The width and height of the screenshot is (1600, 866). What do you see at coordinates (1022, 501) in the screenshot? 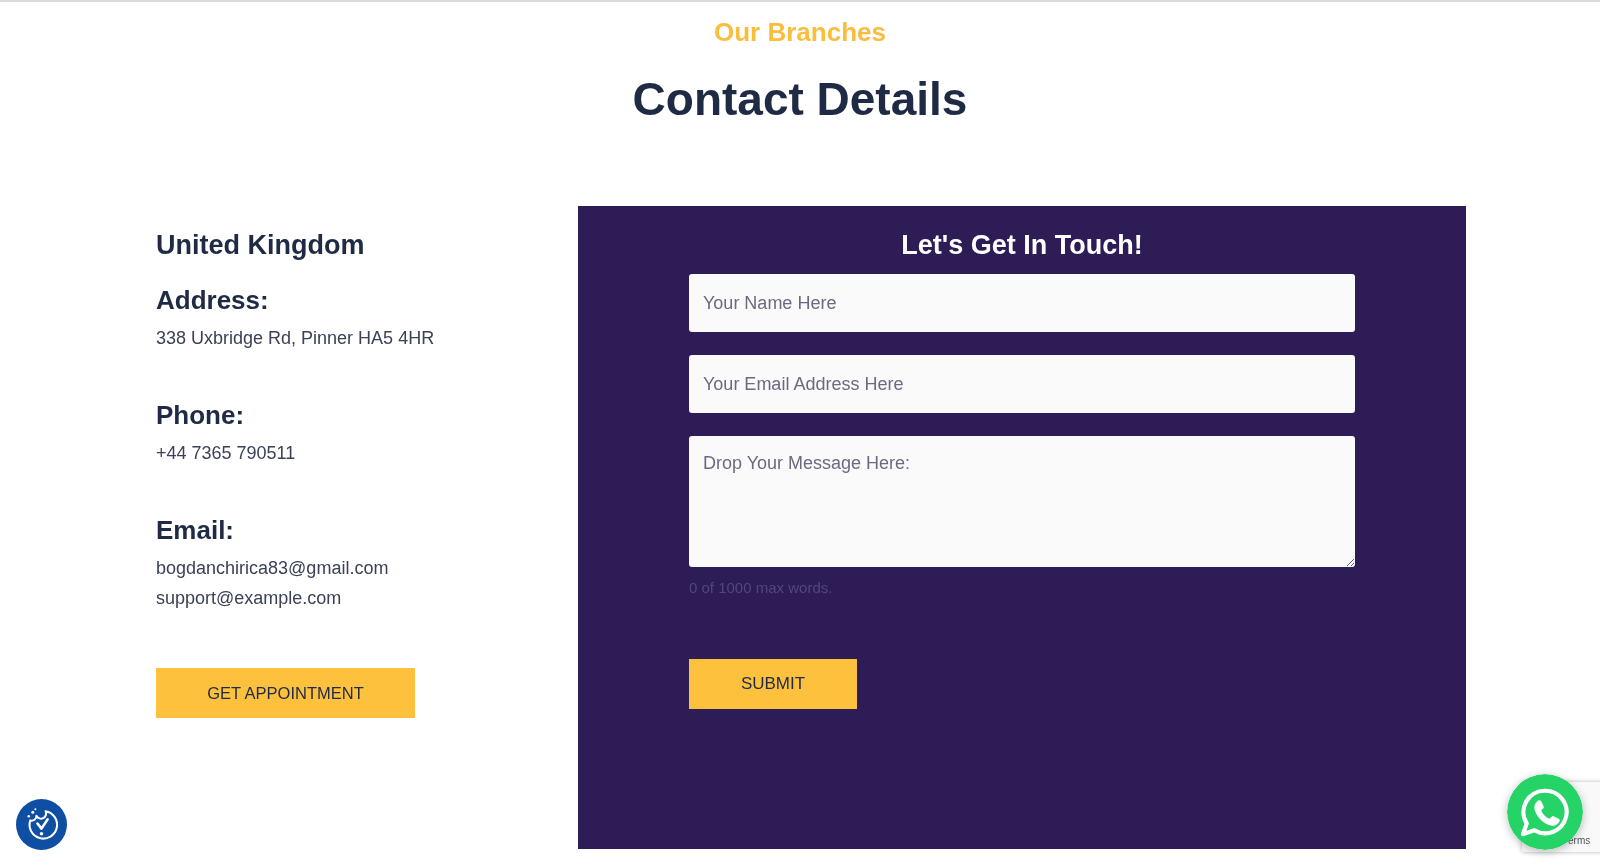
I see `message-textarea: Drop Your Message Here:` at bounding box center [1022, 501].